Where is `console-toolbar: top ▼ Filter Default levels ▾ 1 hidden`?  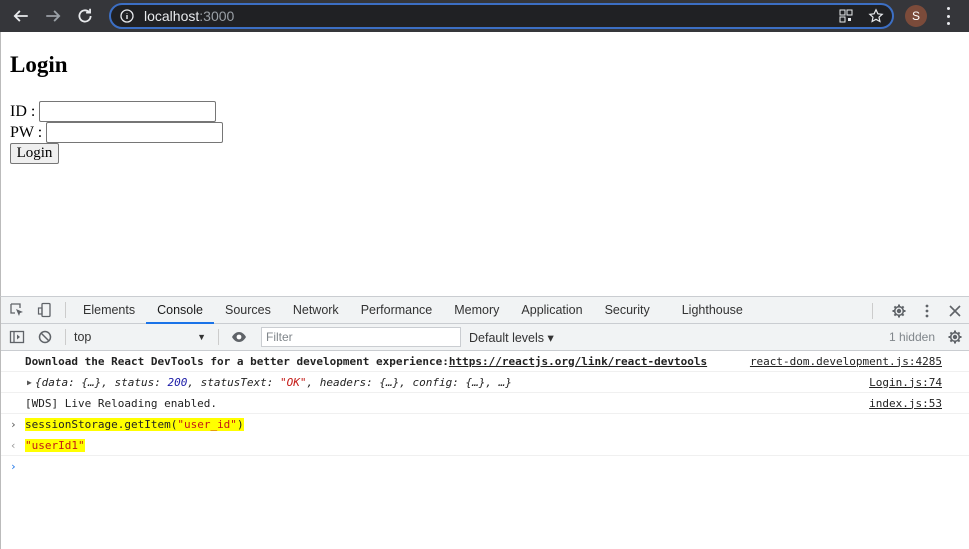
console-toolbar: top ▼ Filter Default levels ▾ 1 hidden is located at coordinates (485, 337).